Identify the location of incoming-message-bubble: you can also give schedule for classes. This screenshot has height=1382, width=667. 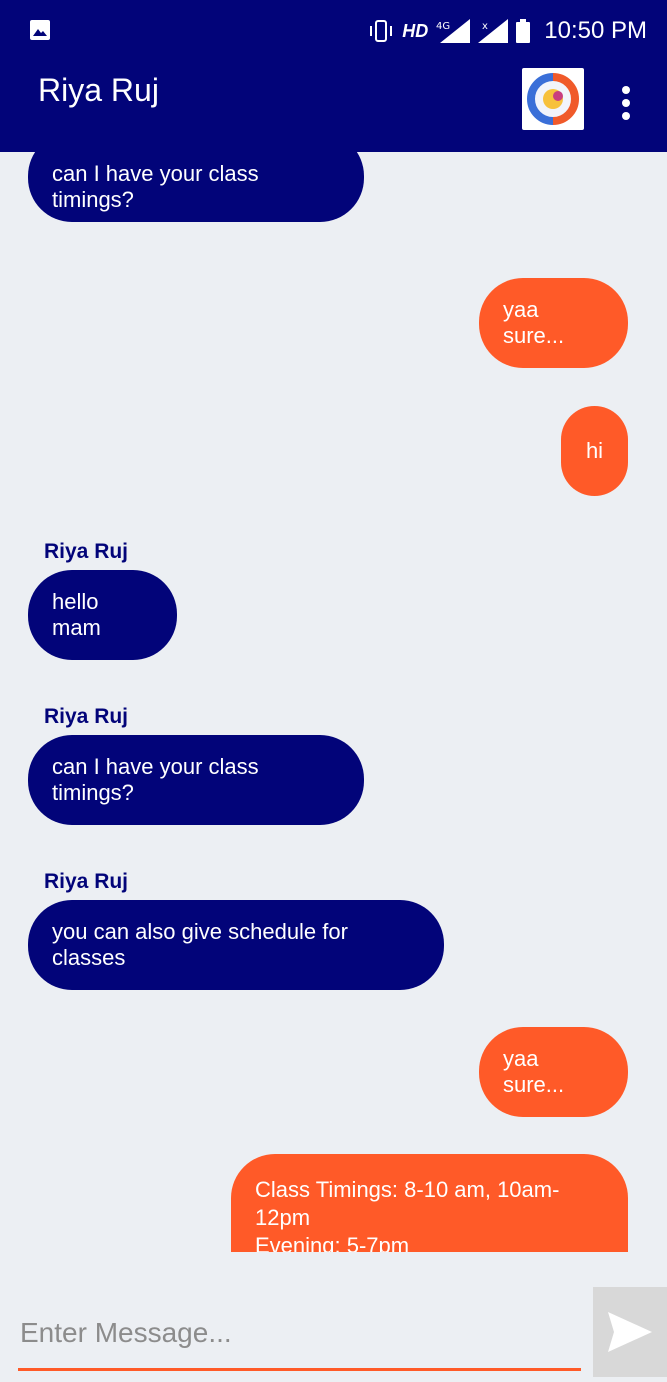
(236, 945).